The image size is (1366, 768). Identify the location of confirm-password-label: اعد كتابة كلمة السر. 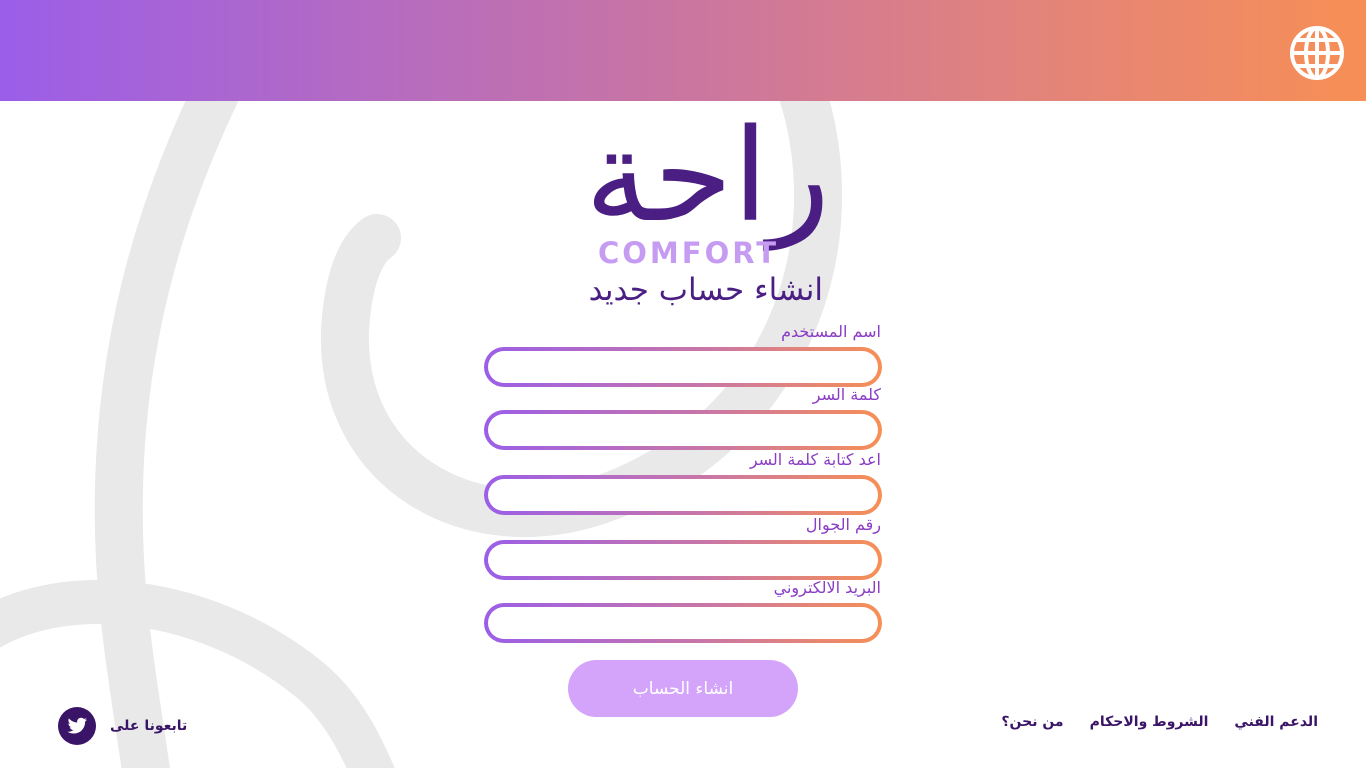
(815, 459).